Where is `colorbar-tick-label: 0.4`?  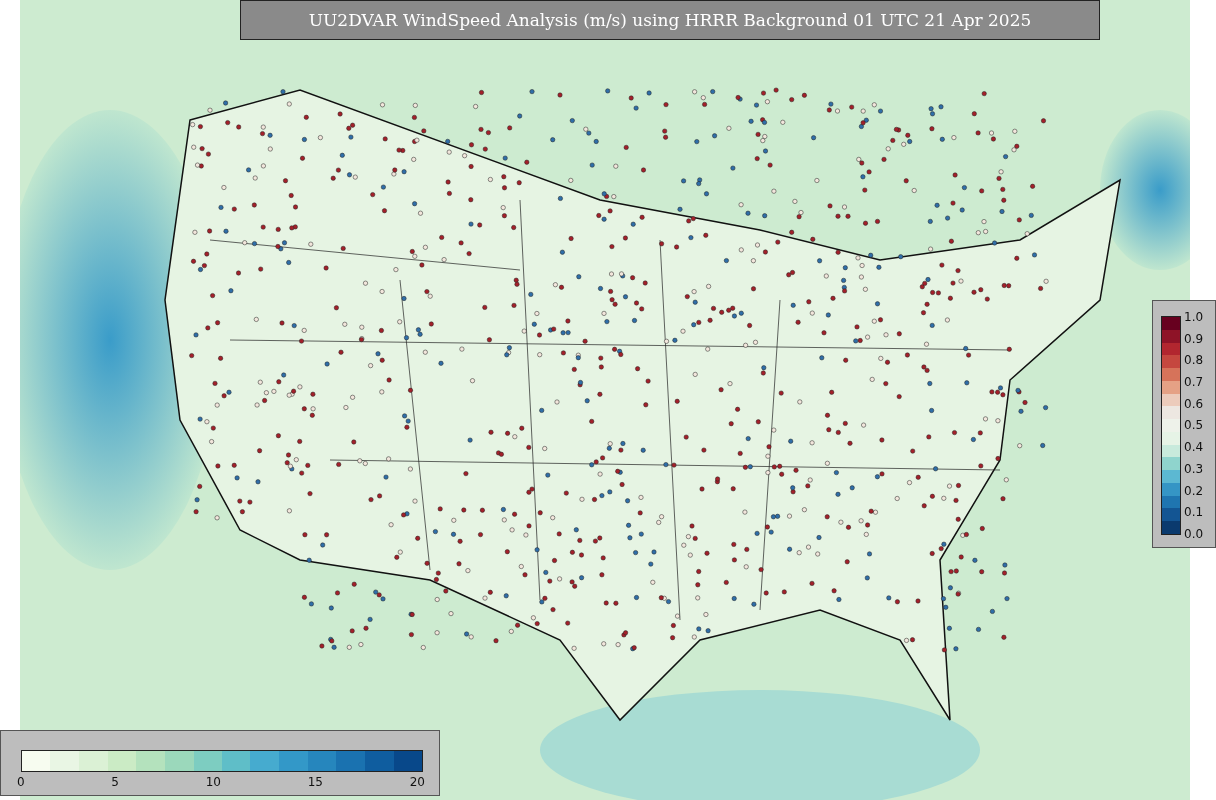
colorbar-tick-label: 0.4 is located at coordinates (1194, 447).